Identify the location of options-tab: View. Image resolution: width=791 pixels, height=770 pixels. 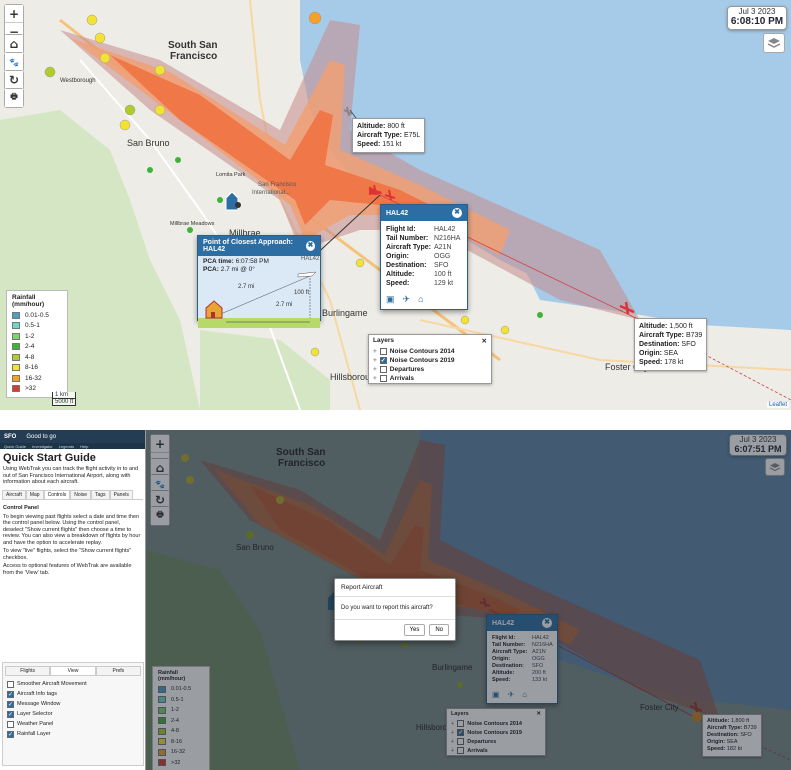
(73, 670).